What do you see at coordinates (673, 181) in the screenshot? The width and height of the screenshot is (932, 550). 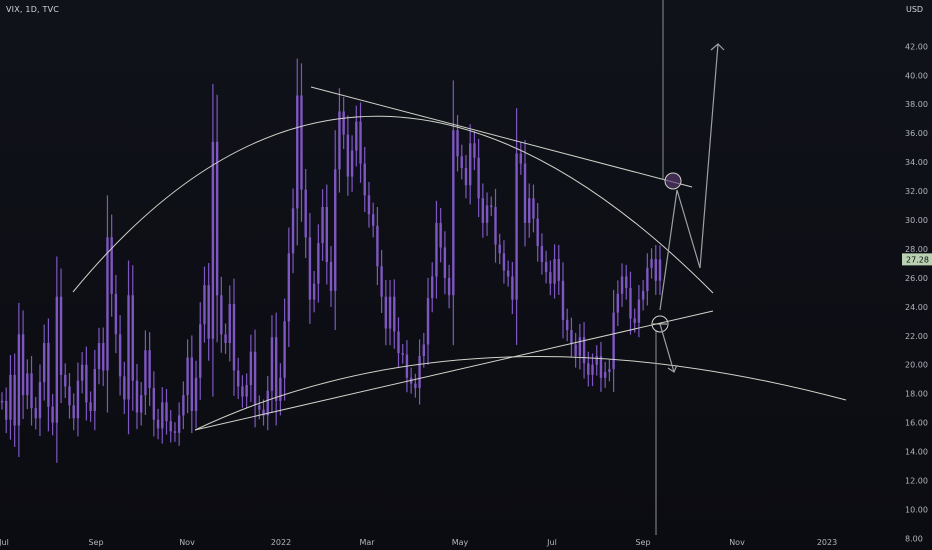 I see `upper-marker-circle` at bounding box center [673, 181].